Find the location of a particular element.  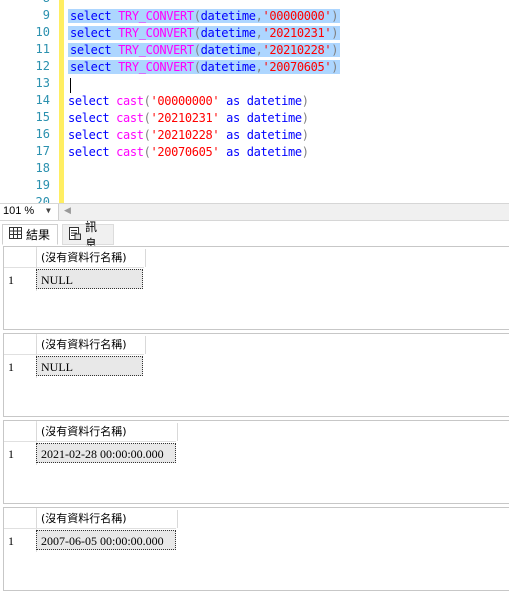

code-line: select cast('20070605' as datetime) is located at coordinates (188, 152).